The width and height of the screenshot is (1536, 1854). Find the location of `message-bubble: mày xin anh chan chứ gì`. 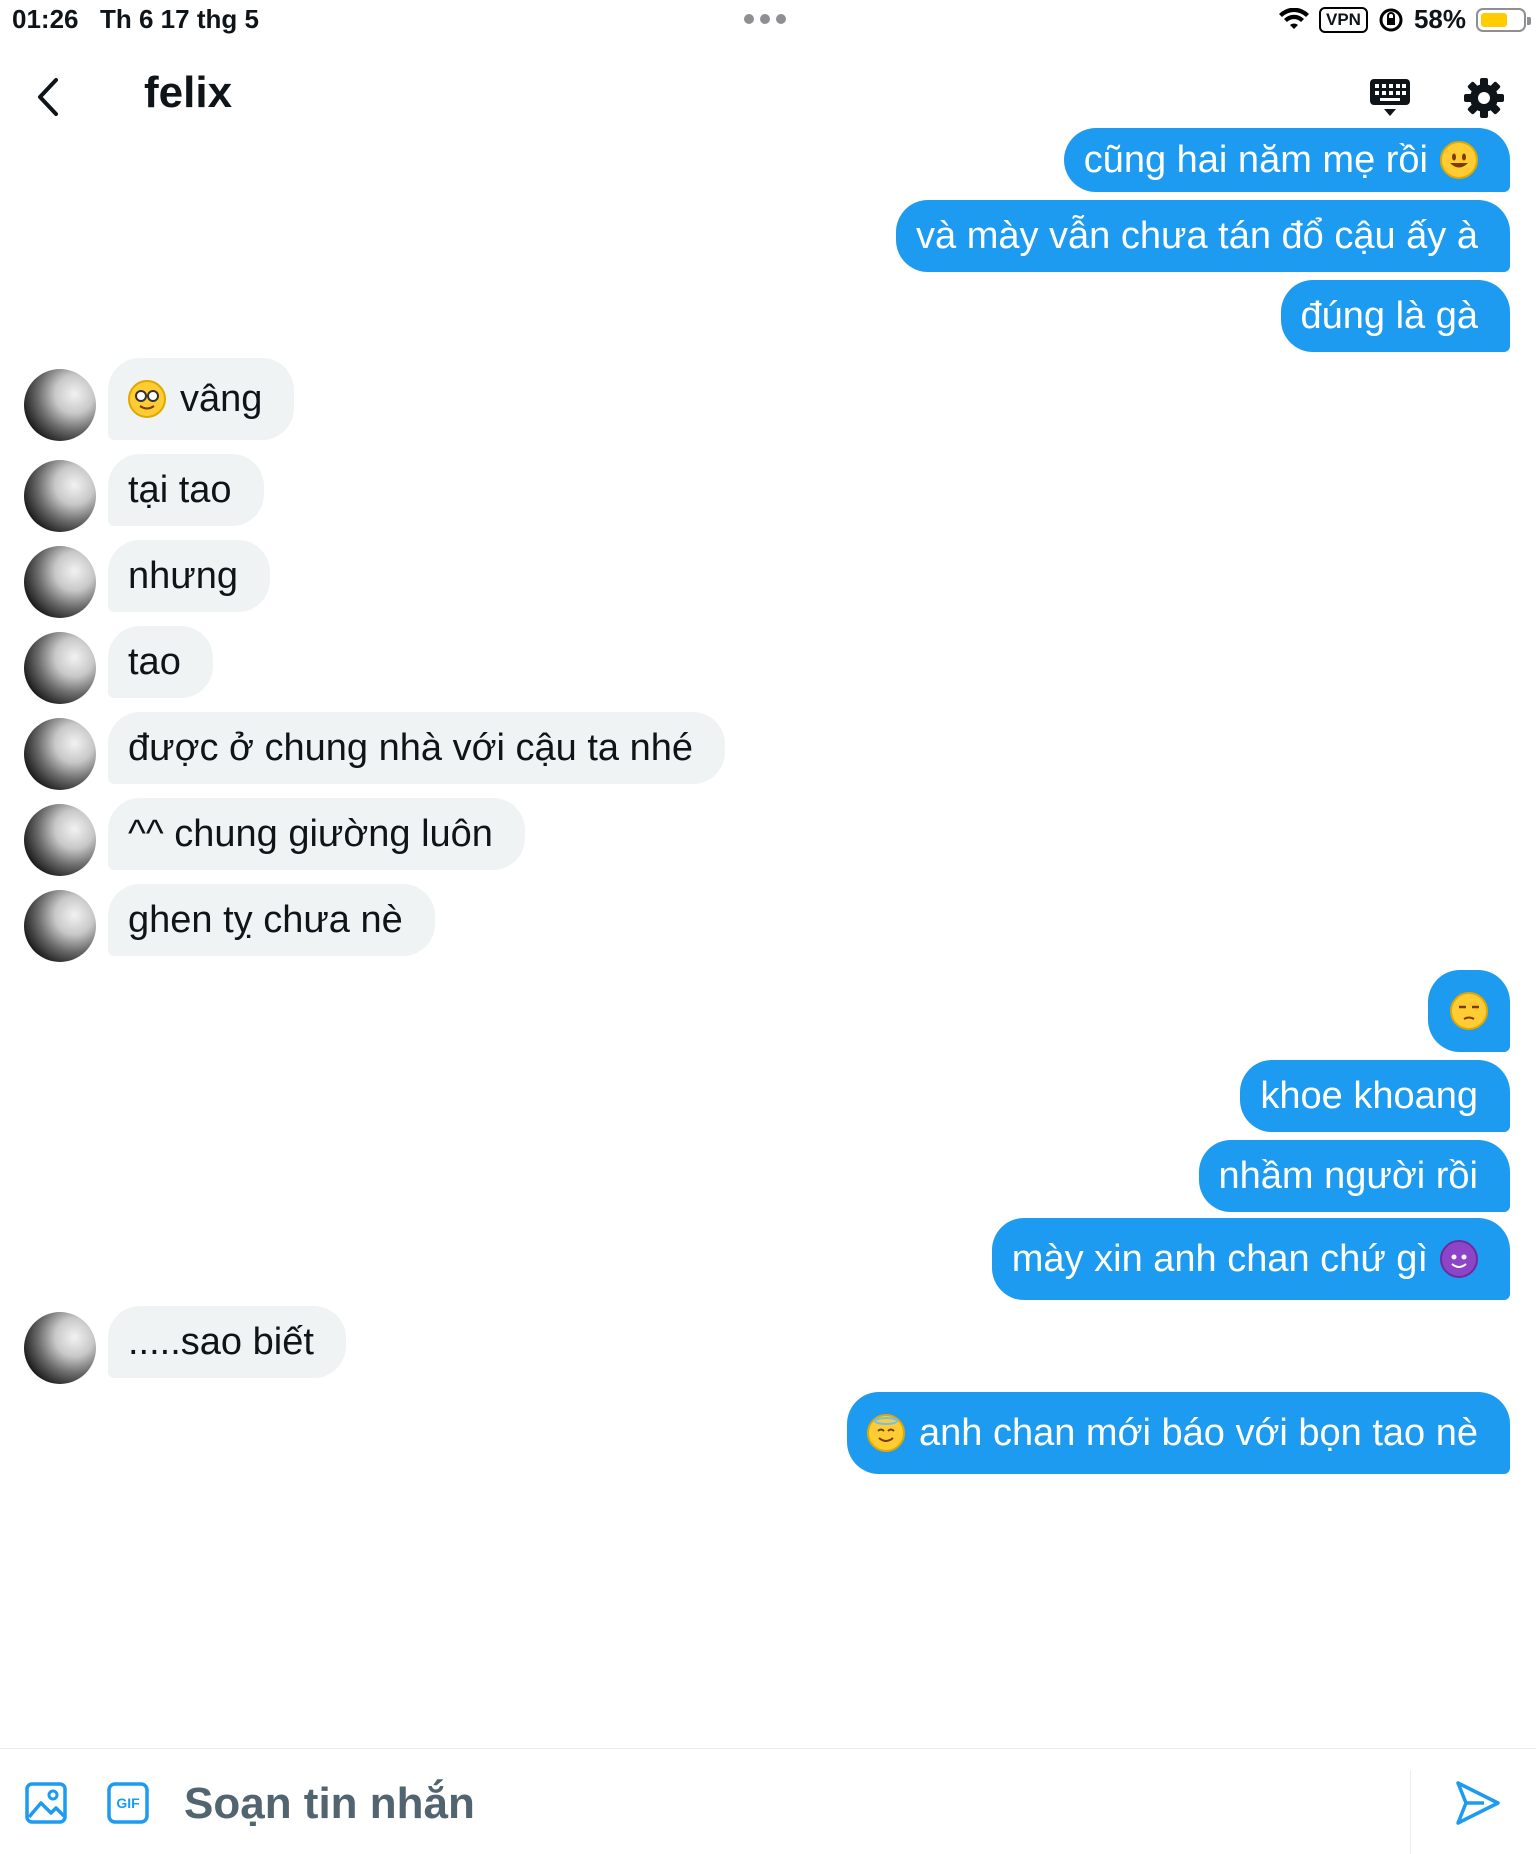

message-bubble: mày xin anh chan chứ gì is located at coordinates (1250, 1259).